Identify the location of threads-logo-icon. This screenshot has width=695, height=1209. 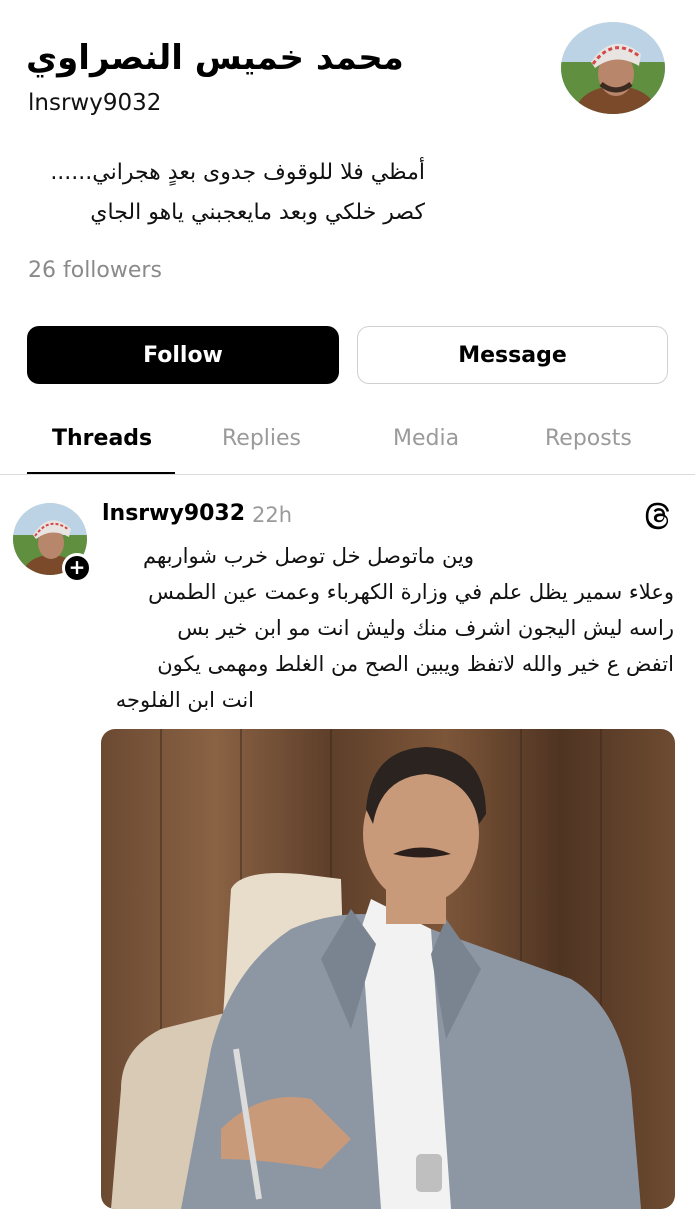
(659, 516).